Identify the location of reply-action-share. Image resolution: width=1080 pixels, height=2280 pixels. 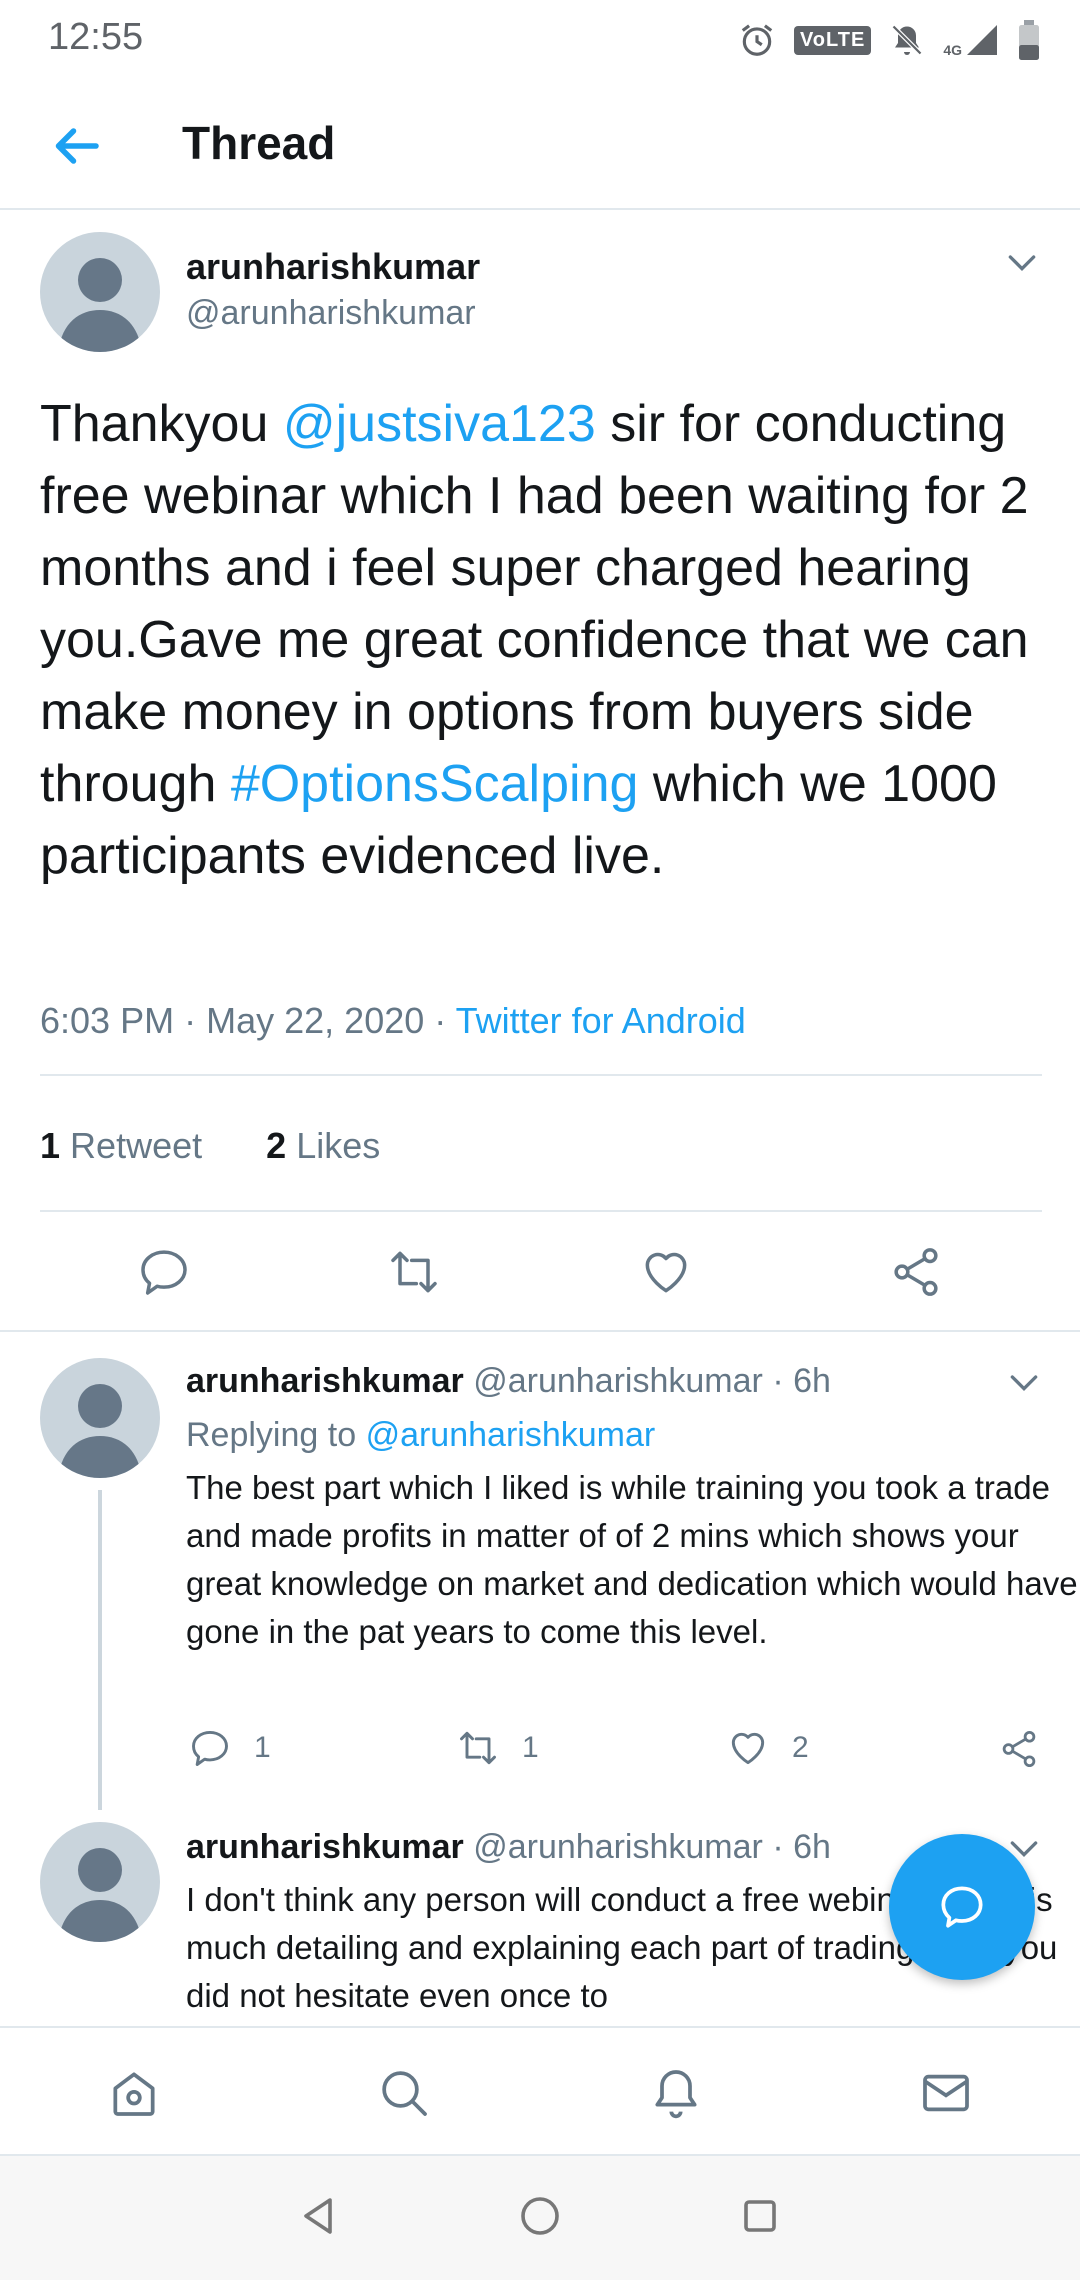
(1019, 1749).